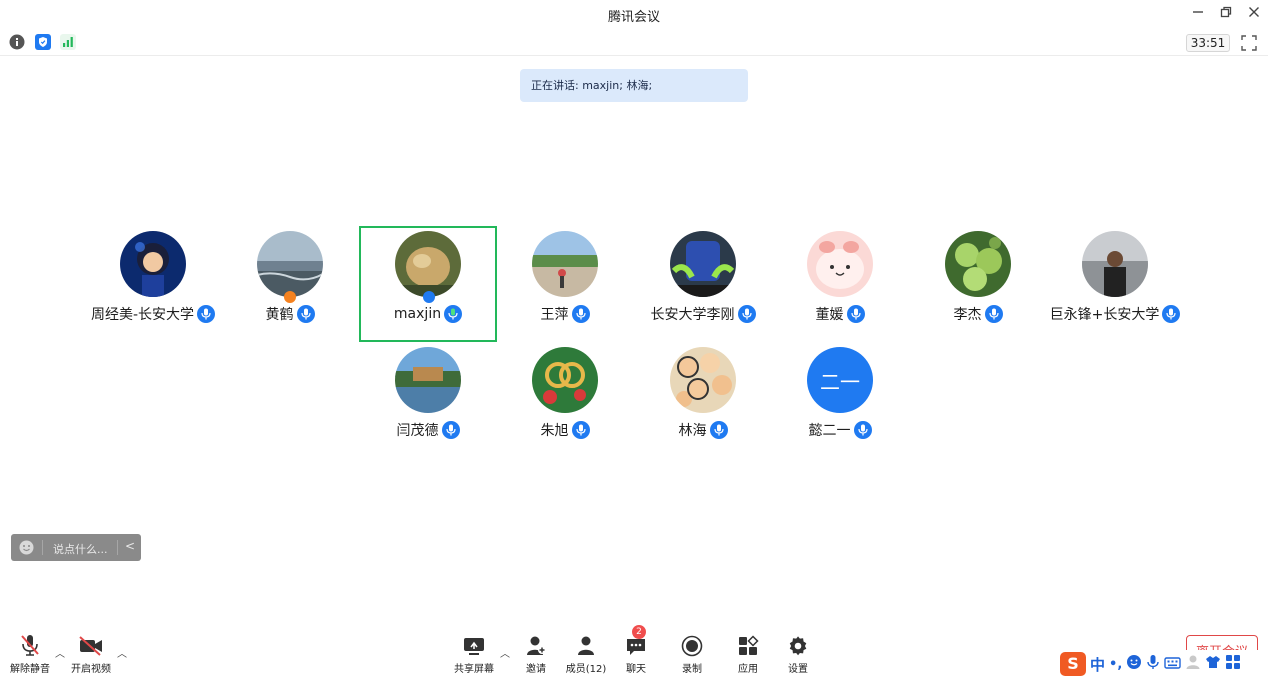 This screenshot has width=1268, height=678. I want to click on apps-button: 应用, so click(748, 654).